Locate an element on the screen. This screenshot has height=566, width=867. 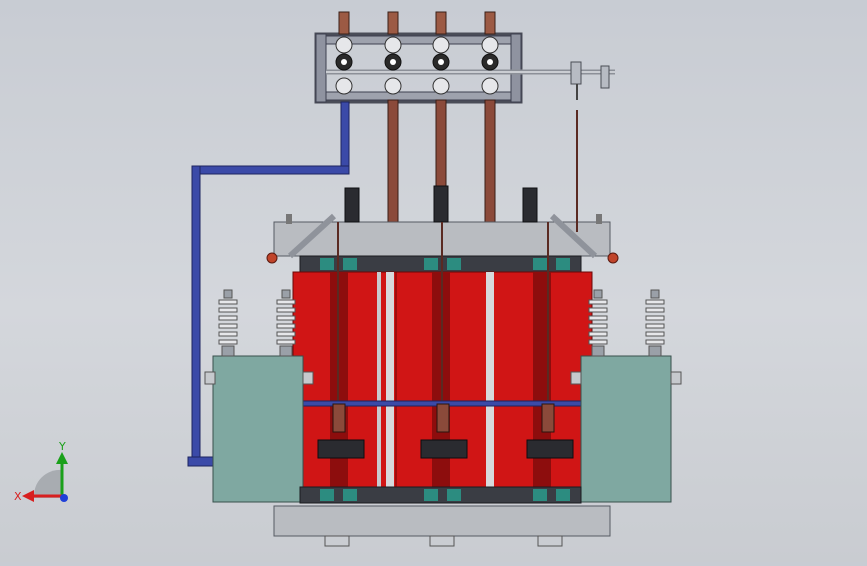
base-frame is located at coordinates (442, 526).